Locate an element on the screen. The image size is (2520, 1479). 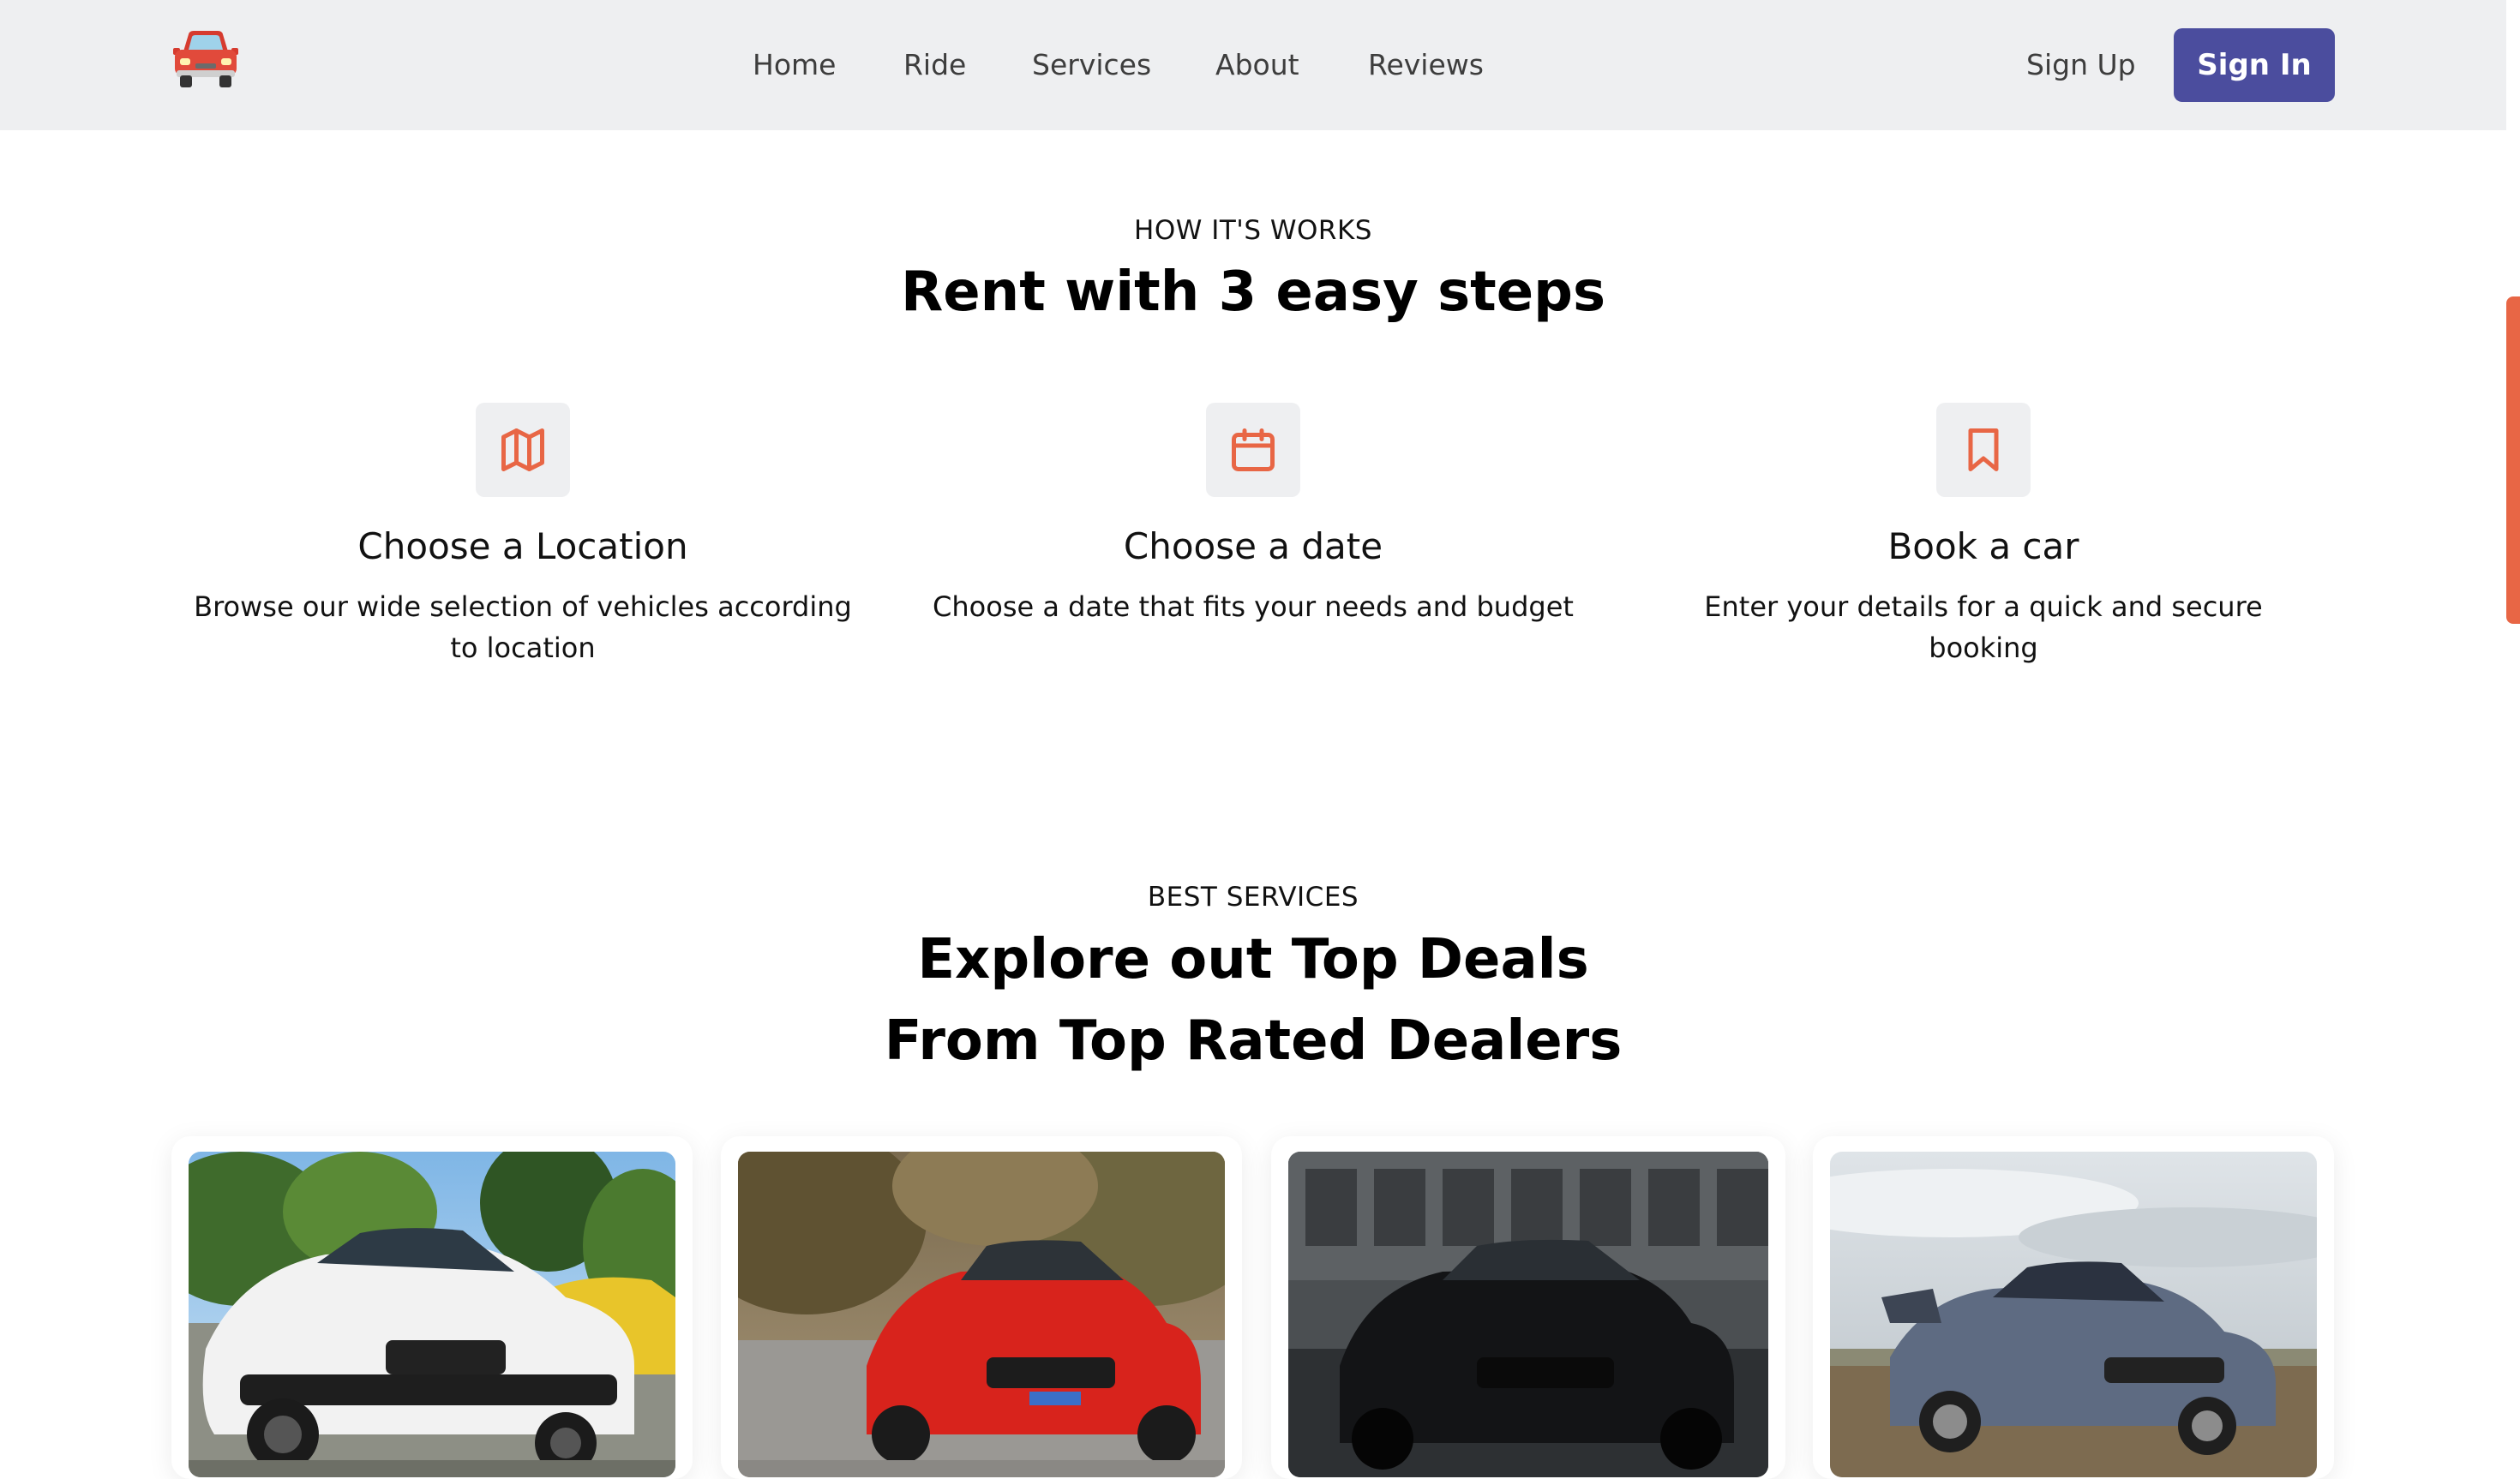
deals-title-line-2: From Top Rated Dealers is located at coordinates (1253, 1041).